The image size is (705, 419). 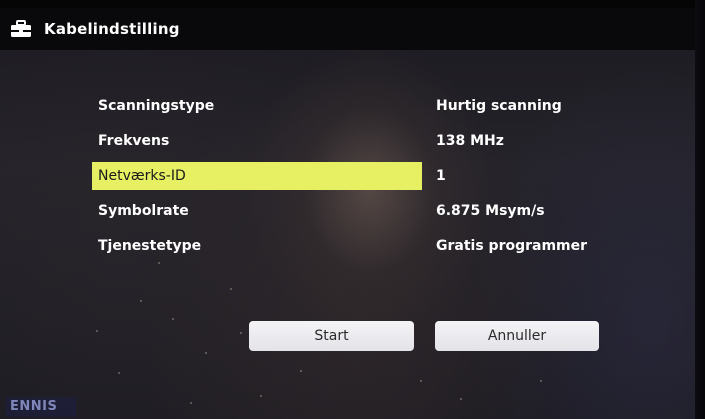 What do you see at coordinates (362, 245) in the screenshot?
I see `setting-row-service-type: Tjenestetype Gratis programmer` at bounding box center [362, 245].